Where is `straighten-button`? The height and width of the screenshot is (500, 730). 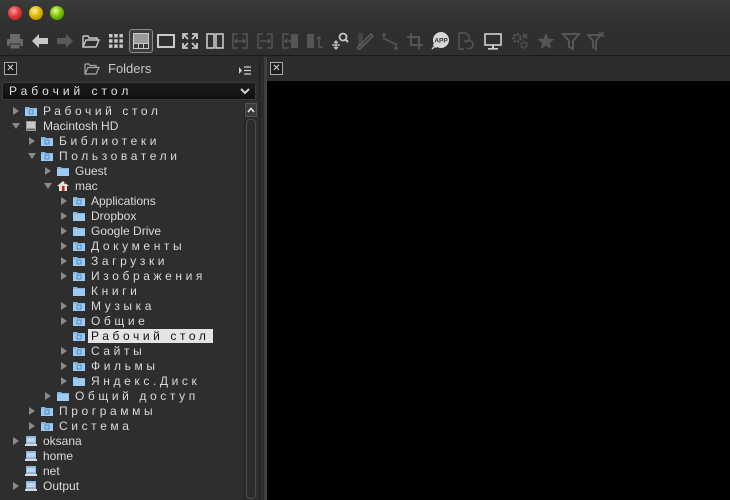 straighten-button is located at coordinates (390, 41).